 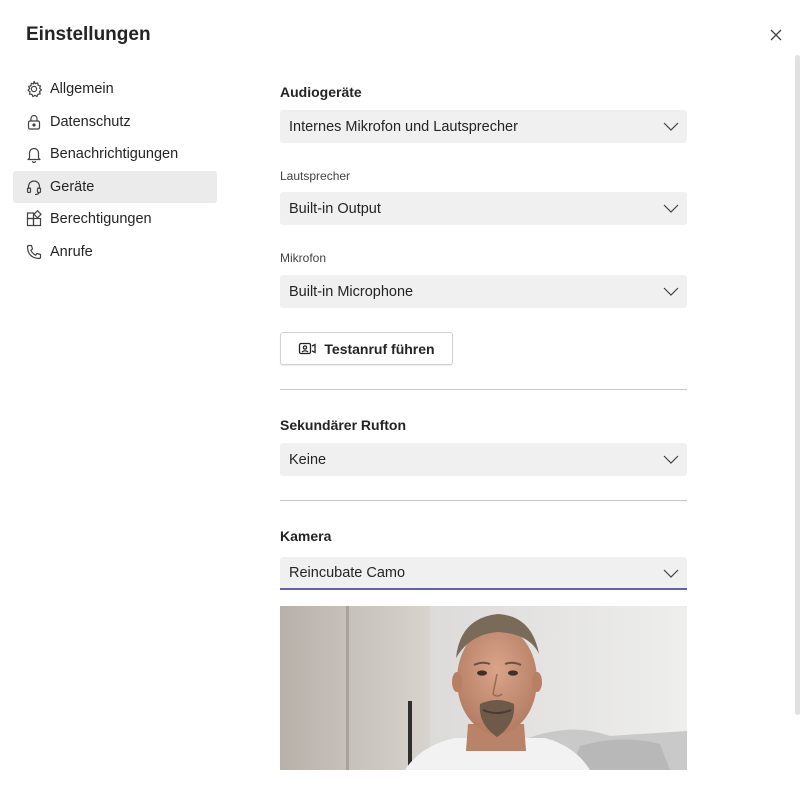 What do you see at coordinates (343, 425) in the screenshot?
I see `secondary-ringtone-heading: Sekundärer Rufton` at bounding box center [343, 425].